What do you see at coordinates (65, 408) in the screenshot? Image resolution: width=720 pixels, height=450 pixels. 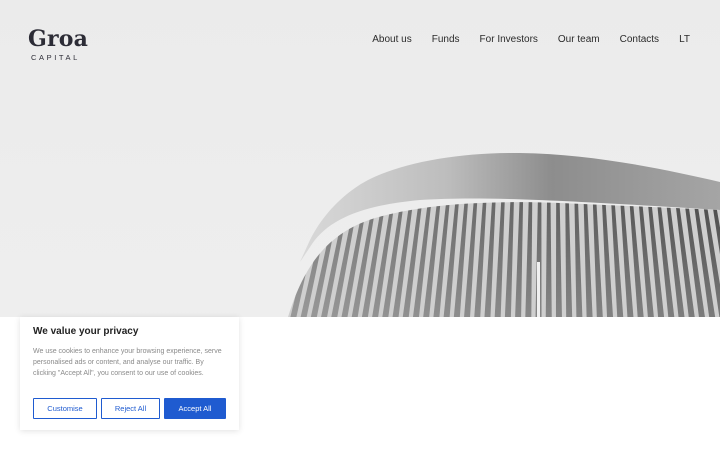 I see `customise-button: Customise` at bounding box center [65, 408].